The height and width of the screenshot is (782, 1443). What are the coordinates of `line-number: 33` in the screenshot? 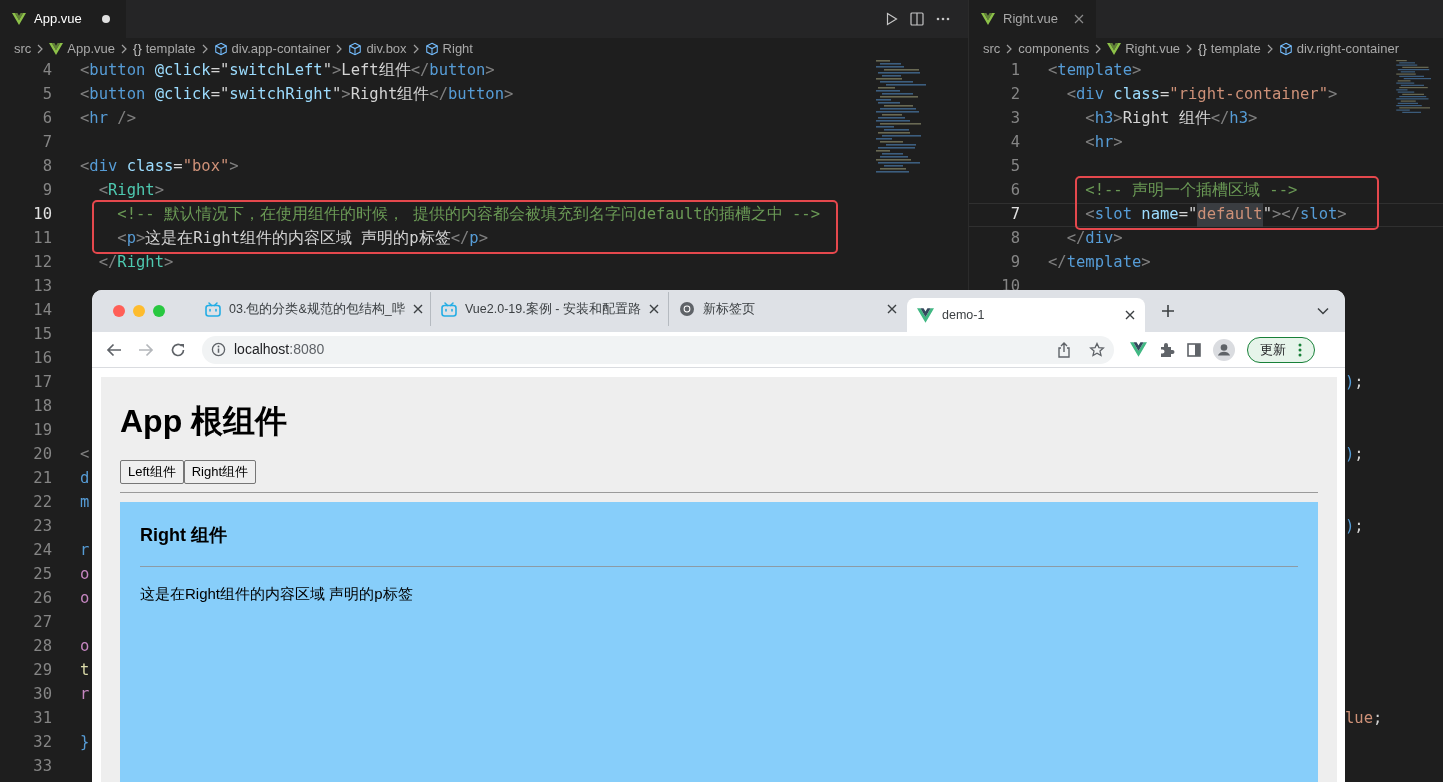 It's located at (42, 767).